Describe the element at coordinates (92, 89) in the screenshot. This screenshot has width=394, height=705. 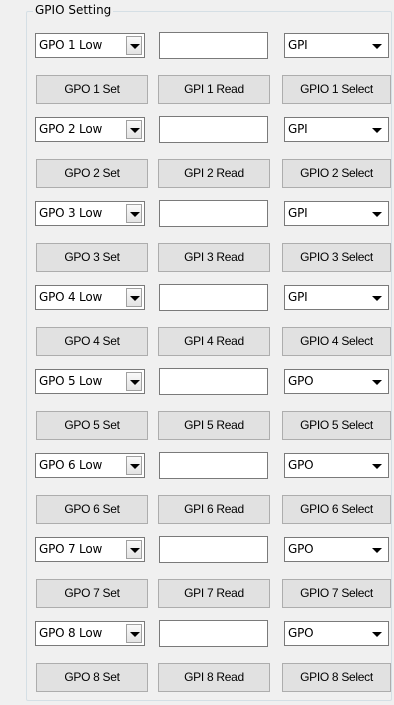
I see `gpo-1-set-button: GPO 1 Set` at that location.